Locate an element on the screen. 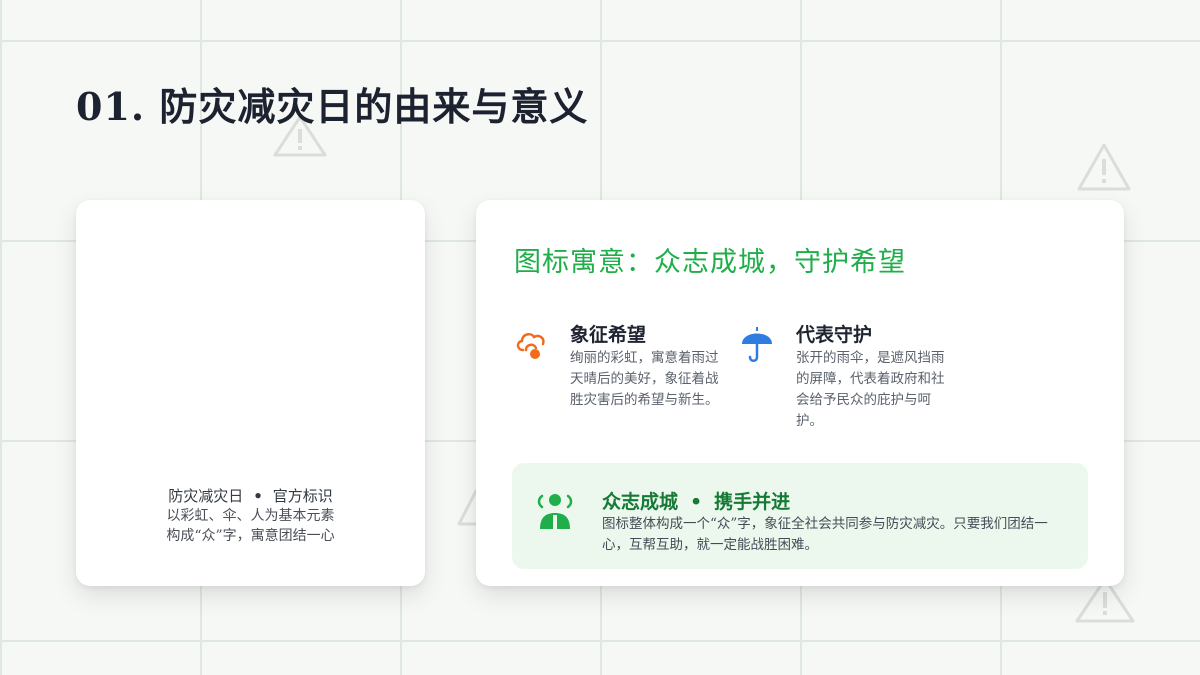  warning-icon is located at coordinates (1104, 167).